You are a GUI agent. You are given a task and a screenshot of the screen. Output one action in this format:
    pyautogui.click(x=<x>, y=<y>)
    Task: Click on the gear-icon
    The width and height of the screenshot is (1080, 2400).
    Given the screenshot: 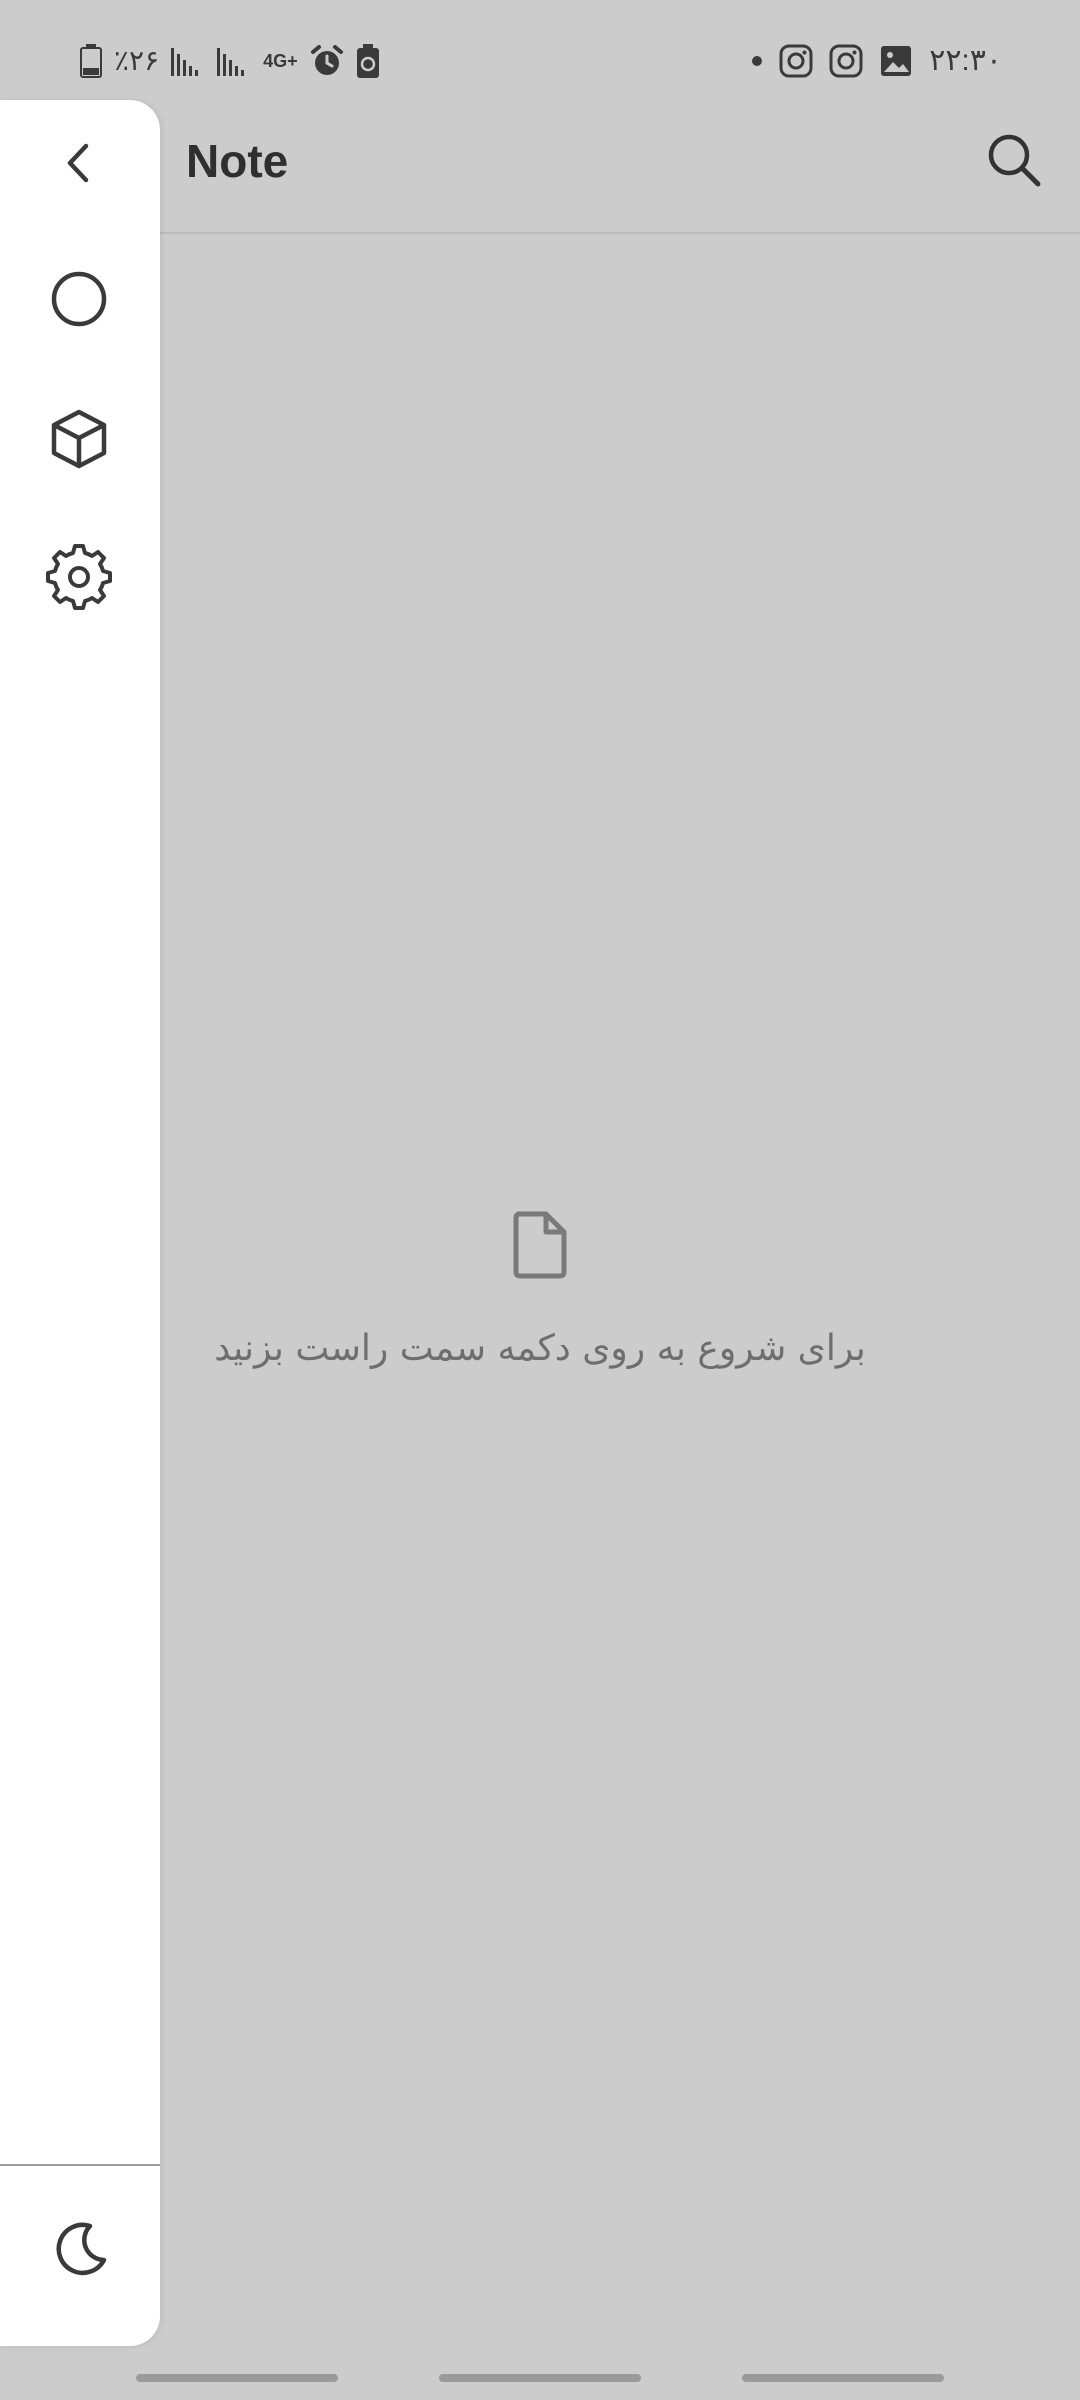 What is the action you would take?
    pyautogui.click(x=79, y=577)
    